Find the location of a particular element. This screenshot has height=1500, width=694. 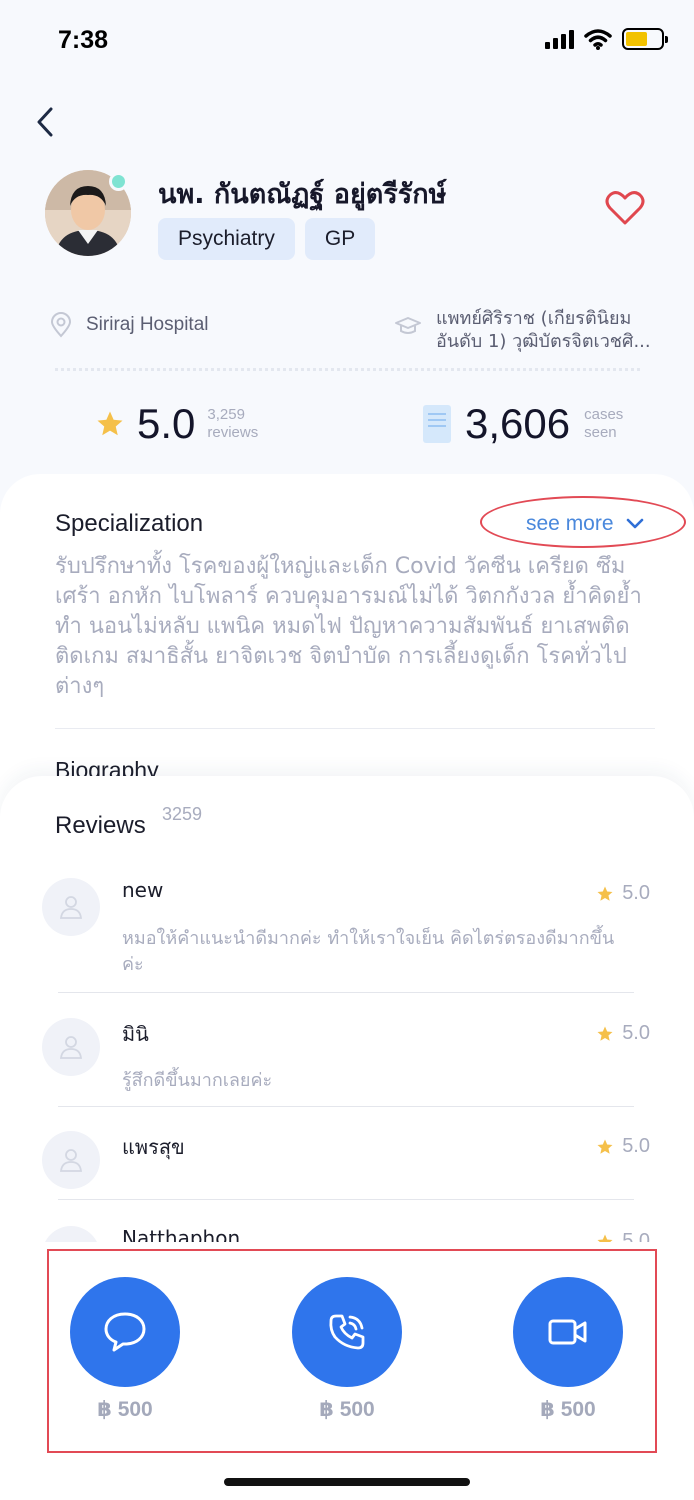

hospital-info: Siriraj Hospital is located at coordinates (129, 325).